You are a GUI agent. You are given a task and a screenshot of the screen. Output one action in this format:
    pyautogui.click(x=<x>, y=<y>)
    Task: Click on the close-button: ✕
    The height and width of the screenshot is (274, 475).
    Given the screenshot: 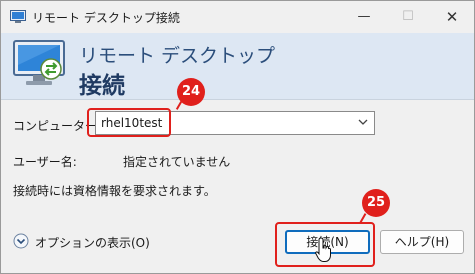 What is the action you would take?
    pyautogui.click(x=452, y=17)
    